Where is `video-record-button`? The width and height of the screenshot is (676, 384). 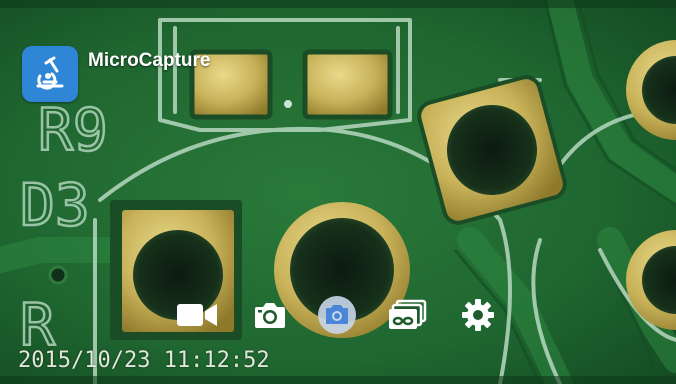
video-record-button is located at coordinates (197, 315).